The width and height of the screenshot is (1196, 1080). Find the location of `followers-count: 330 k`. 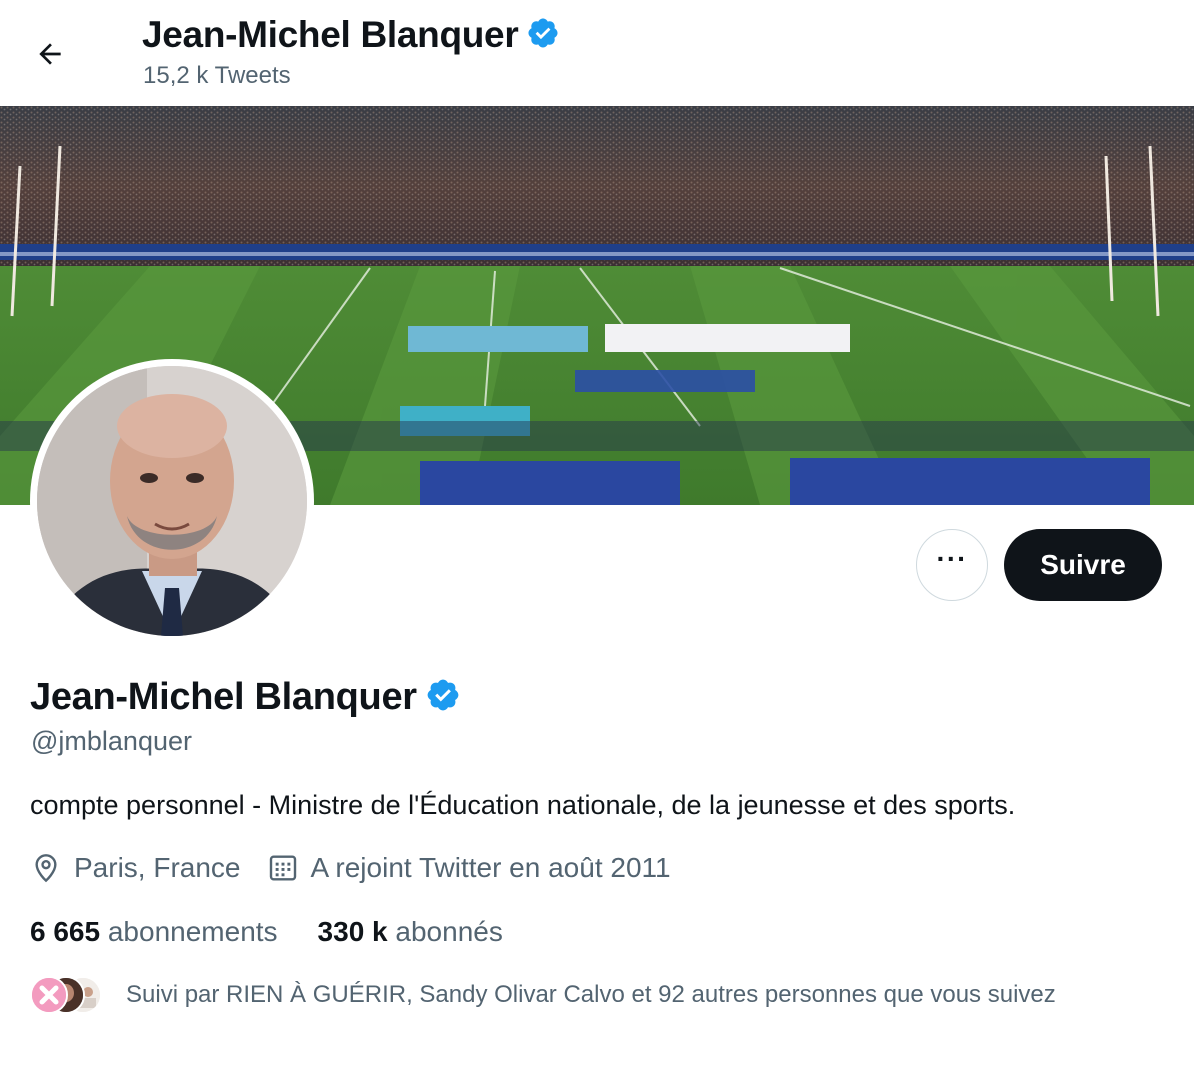

followers-count: 330 k is located at coordinates (352, 931).